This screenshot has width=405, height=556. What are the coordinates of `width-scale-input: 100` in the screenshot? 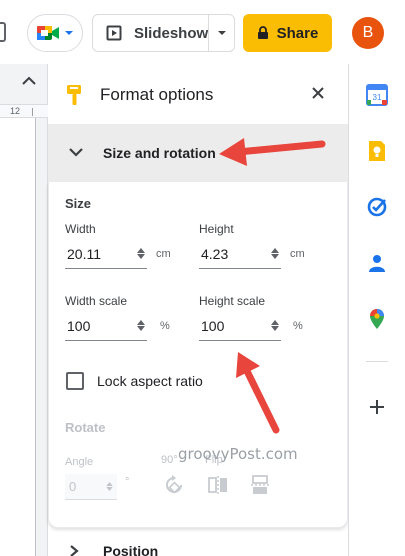 It's located at (106, 326).